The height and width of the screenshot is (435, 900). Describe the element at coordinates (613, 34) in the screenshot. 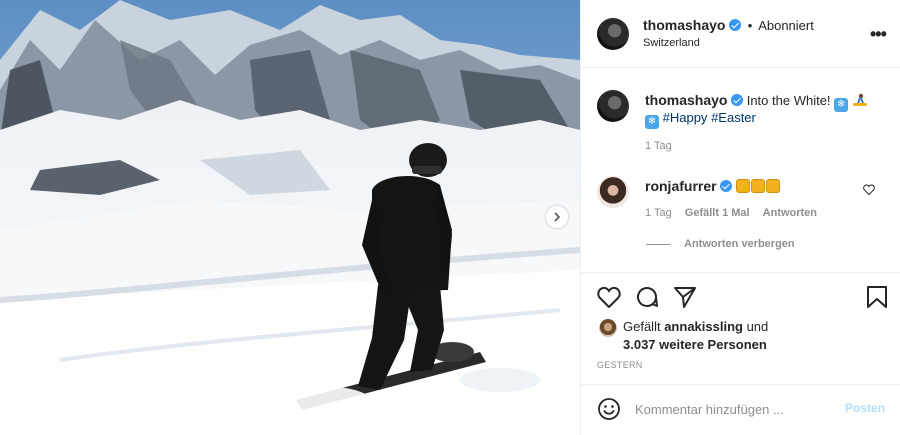

I see `avatar` at that location.